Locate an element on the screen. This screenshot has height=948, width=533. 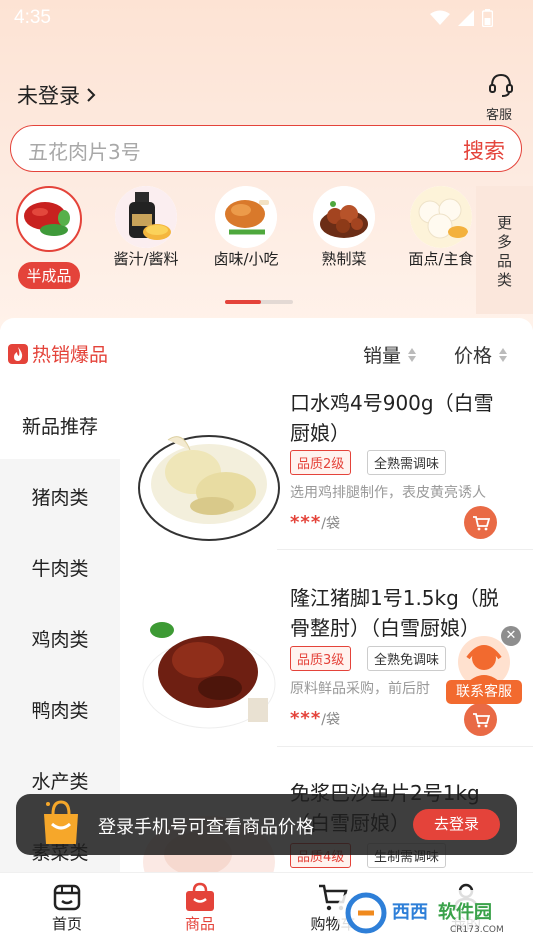
category-braised-snack: 卤味/小吃 is located at coordinates (246, 227).